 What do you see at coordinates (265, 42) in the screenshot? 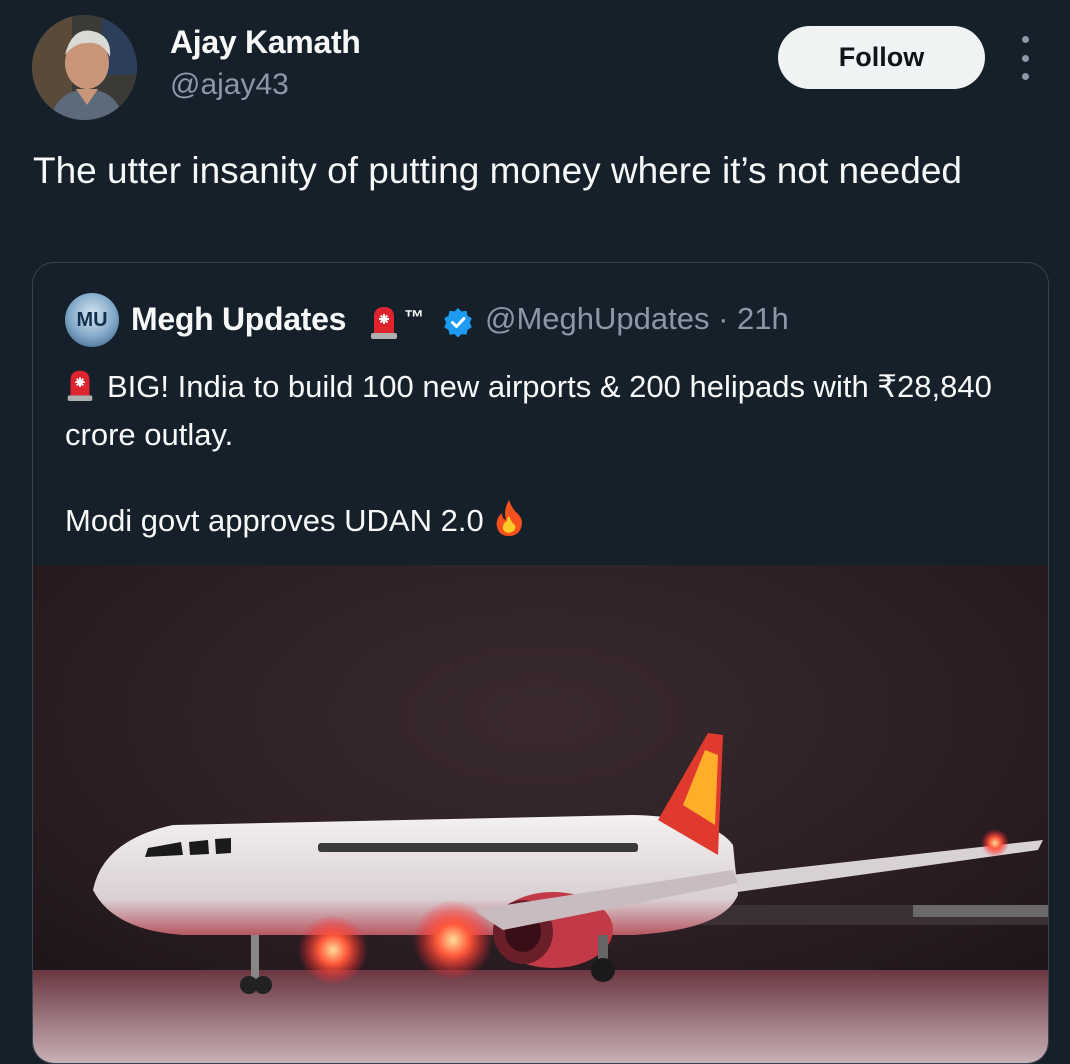
I see `author-name: Ajay Kamath` at bounding box center [265, 42].